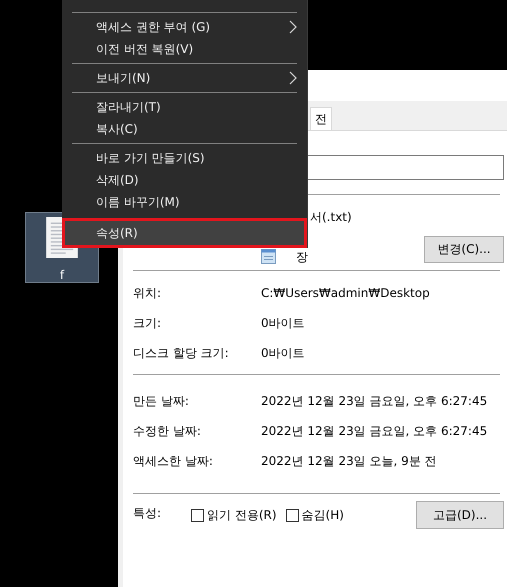  I want to click on field-label: 만든 날짜:, so click(161, 401).